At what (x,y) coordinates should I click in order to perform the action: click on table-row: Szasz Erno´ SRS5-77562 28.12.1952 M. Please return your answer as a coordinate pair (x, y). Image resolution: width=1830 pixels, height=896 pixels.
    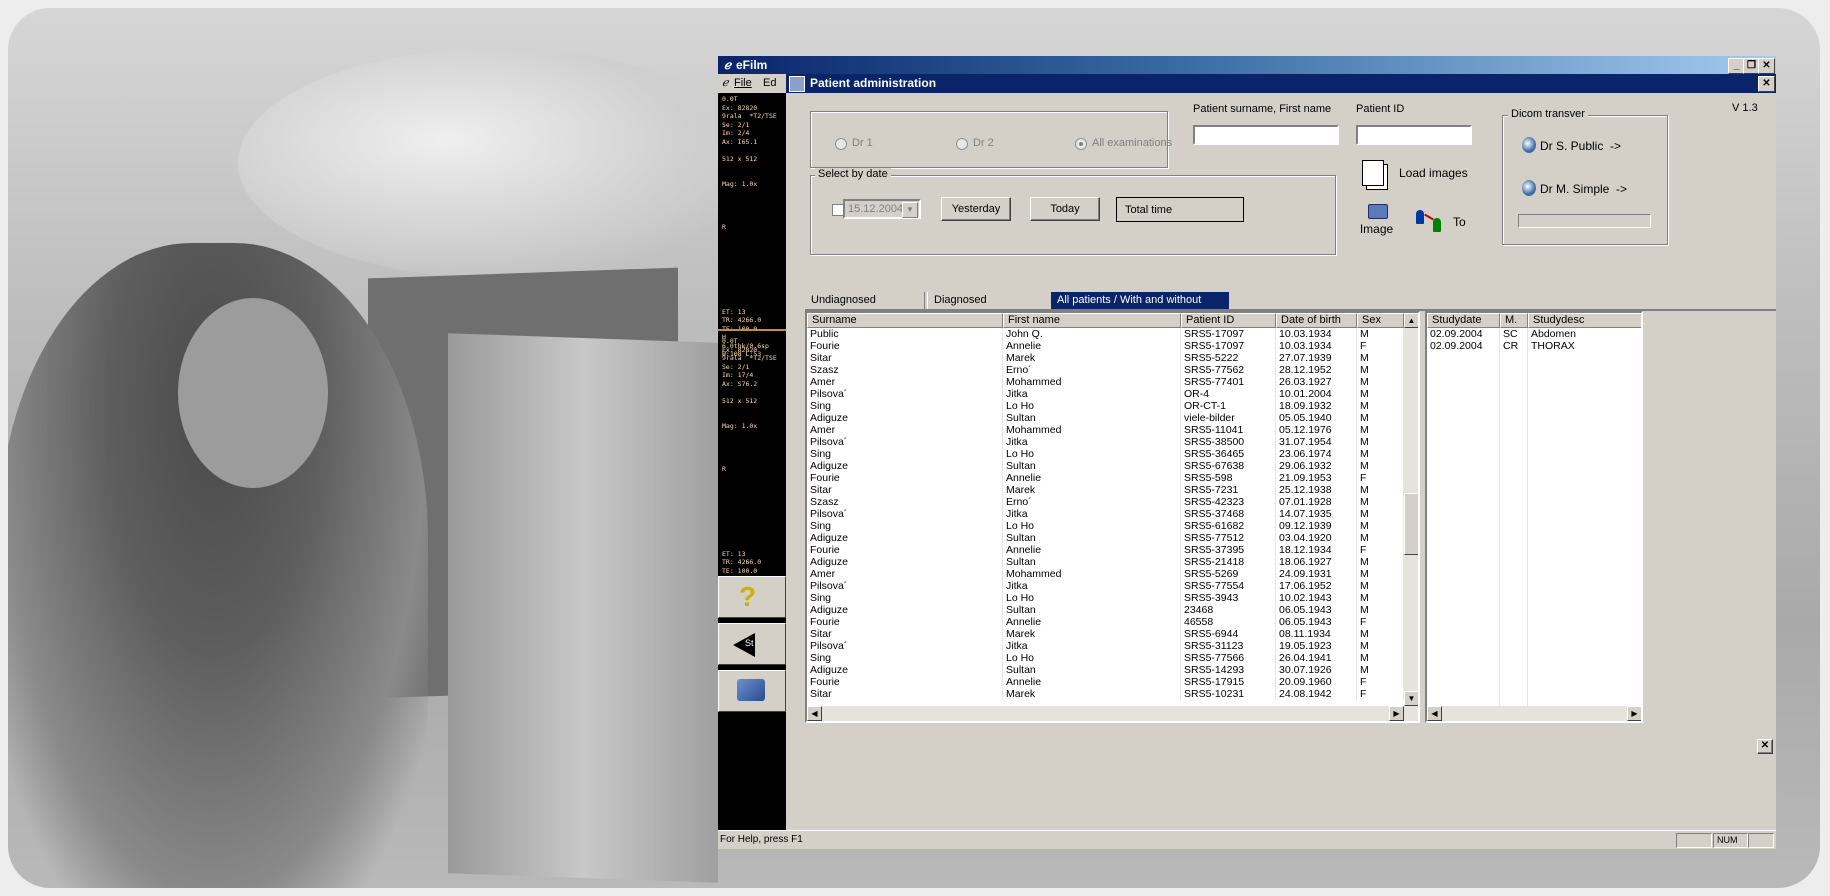
    Looking at the image, I should click on (1105, 370).